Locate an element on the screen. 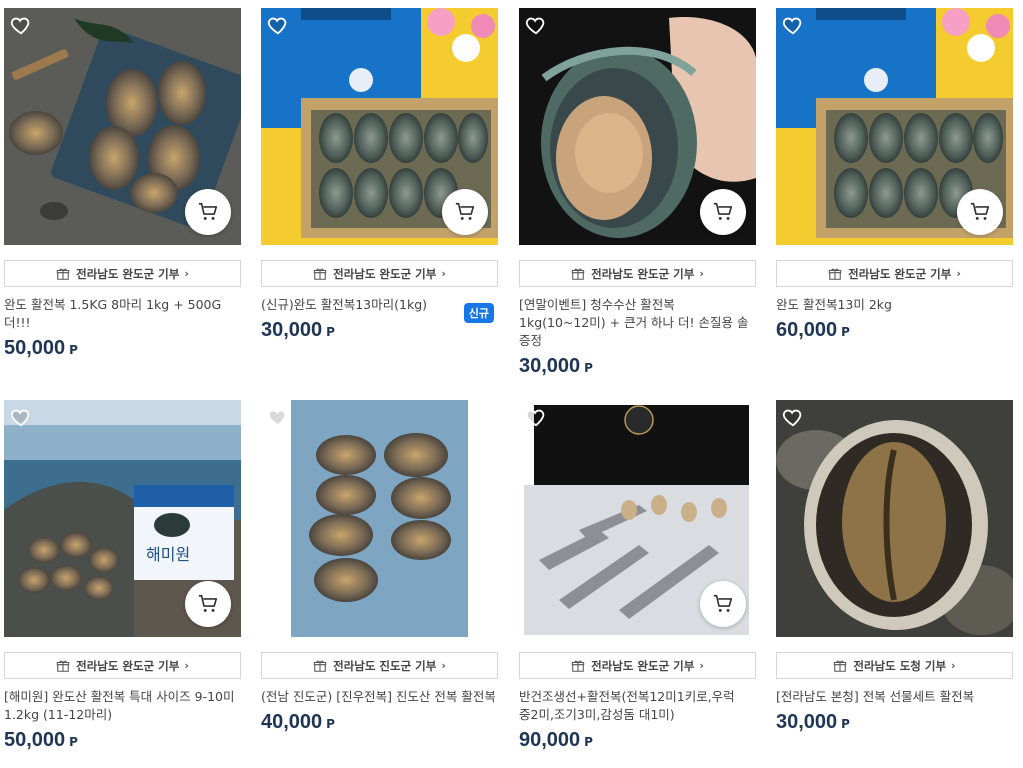  donation-region-button: 전라남도 진도군 기부 › is located at coordinates (379, 665).